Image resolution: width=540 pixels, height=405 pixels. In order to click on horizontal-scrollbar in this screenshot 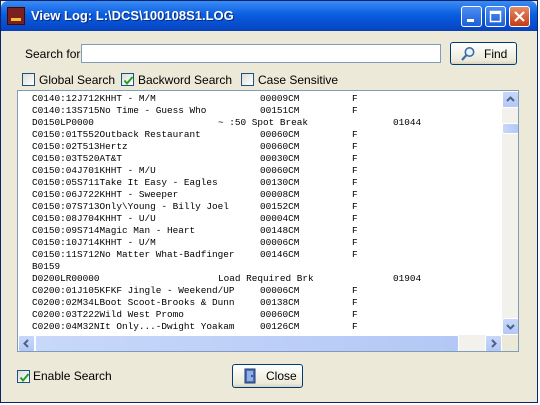, I will do `click(260, 343)`.